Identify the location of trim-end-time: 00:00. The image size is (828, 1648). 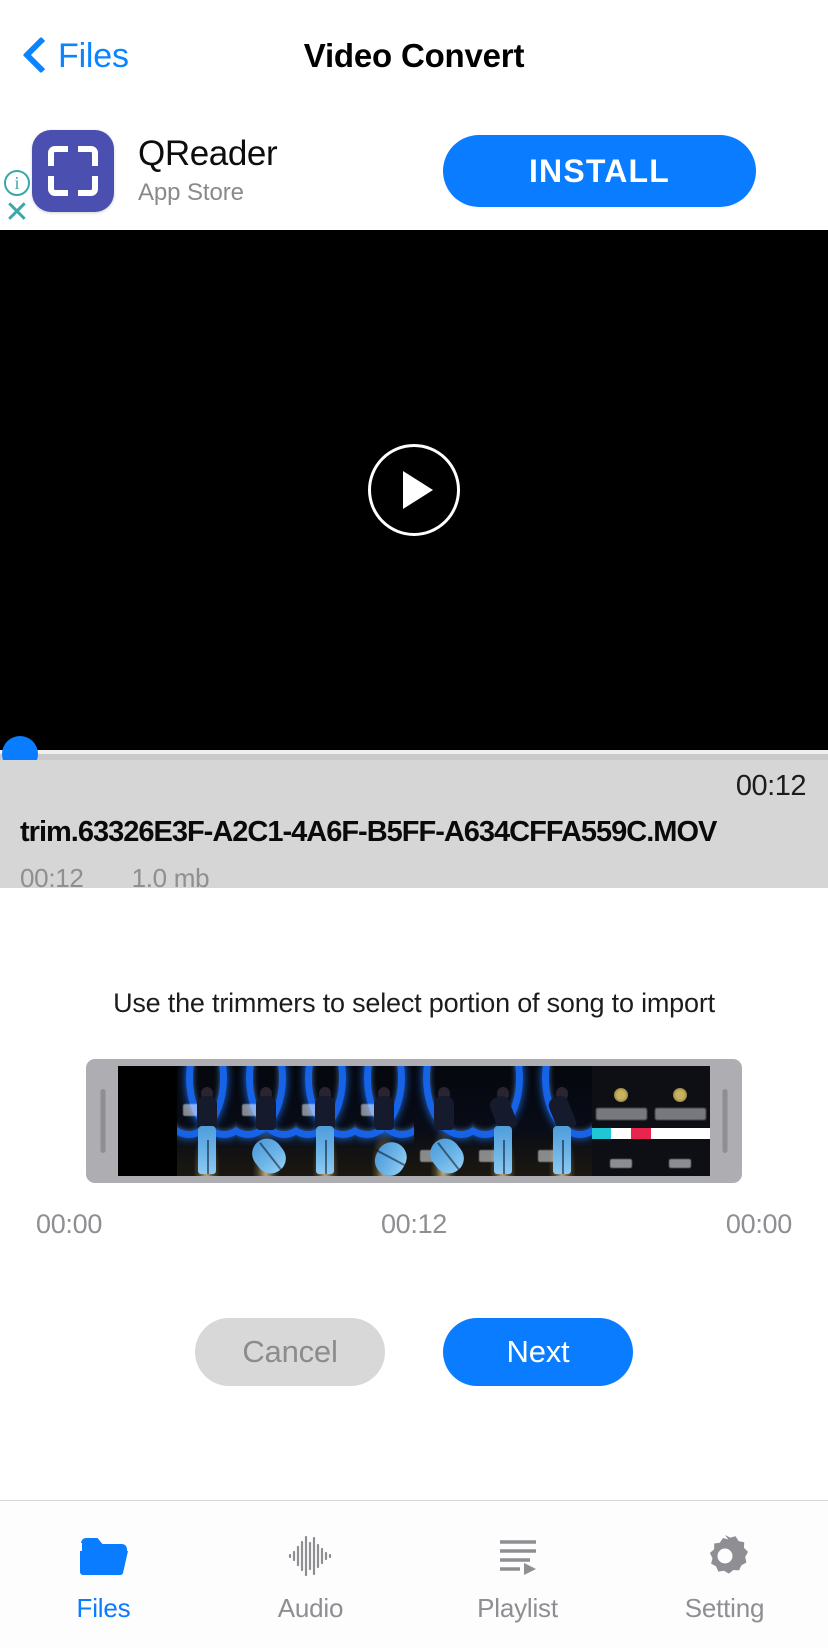
(758, 1224).